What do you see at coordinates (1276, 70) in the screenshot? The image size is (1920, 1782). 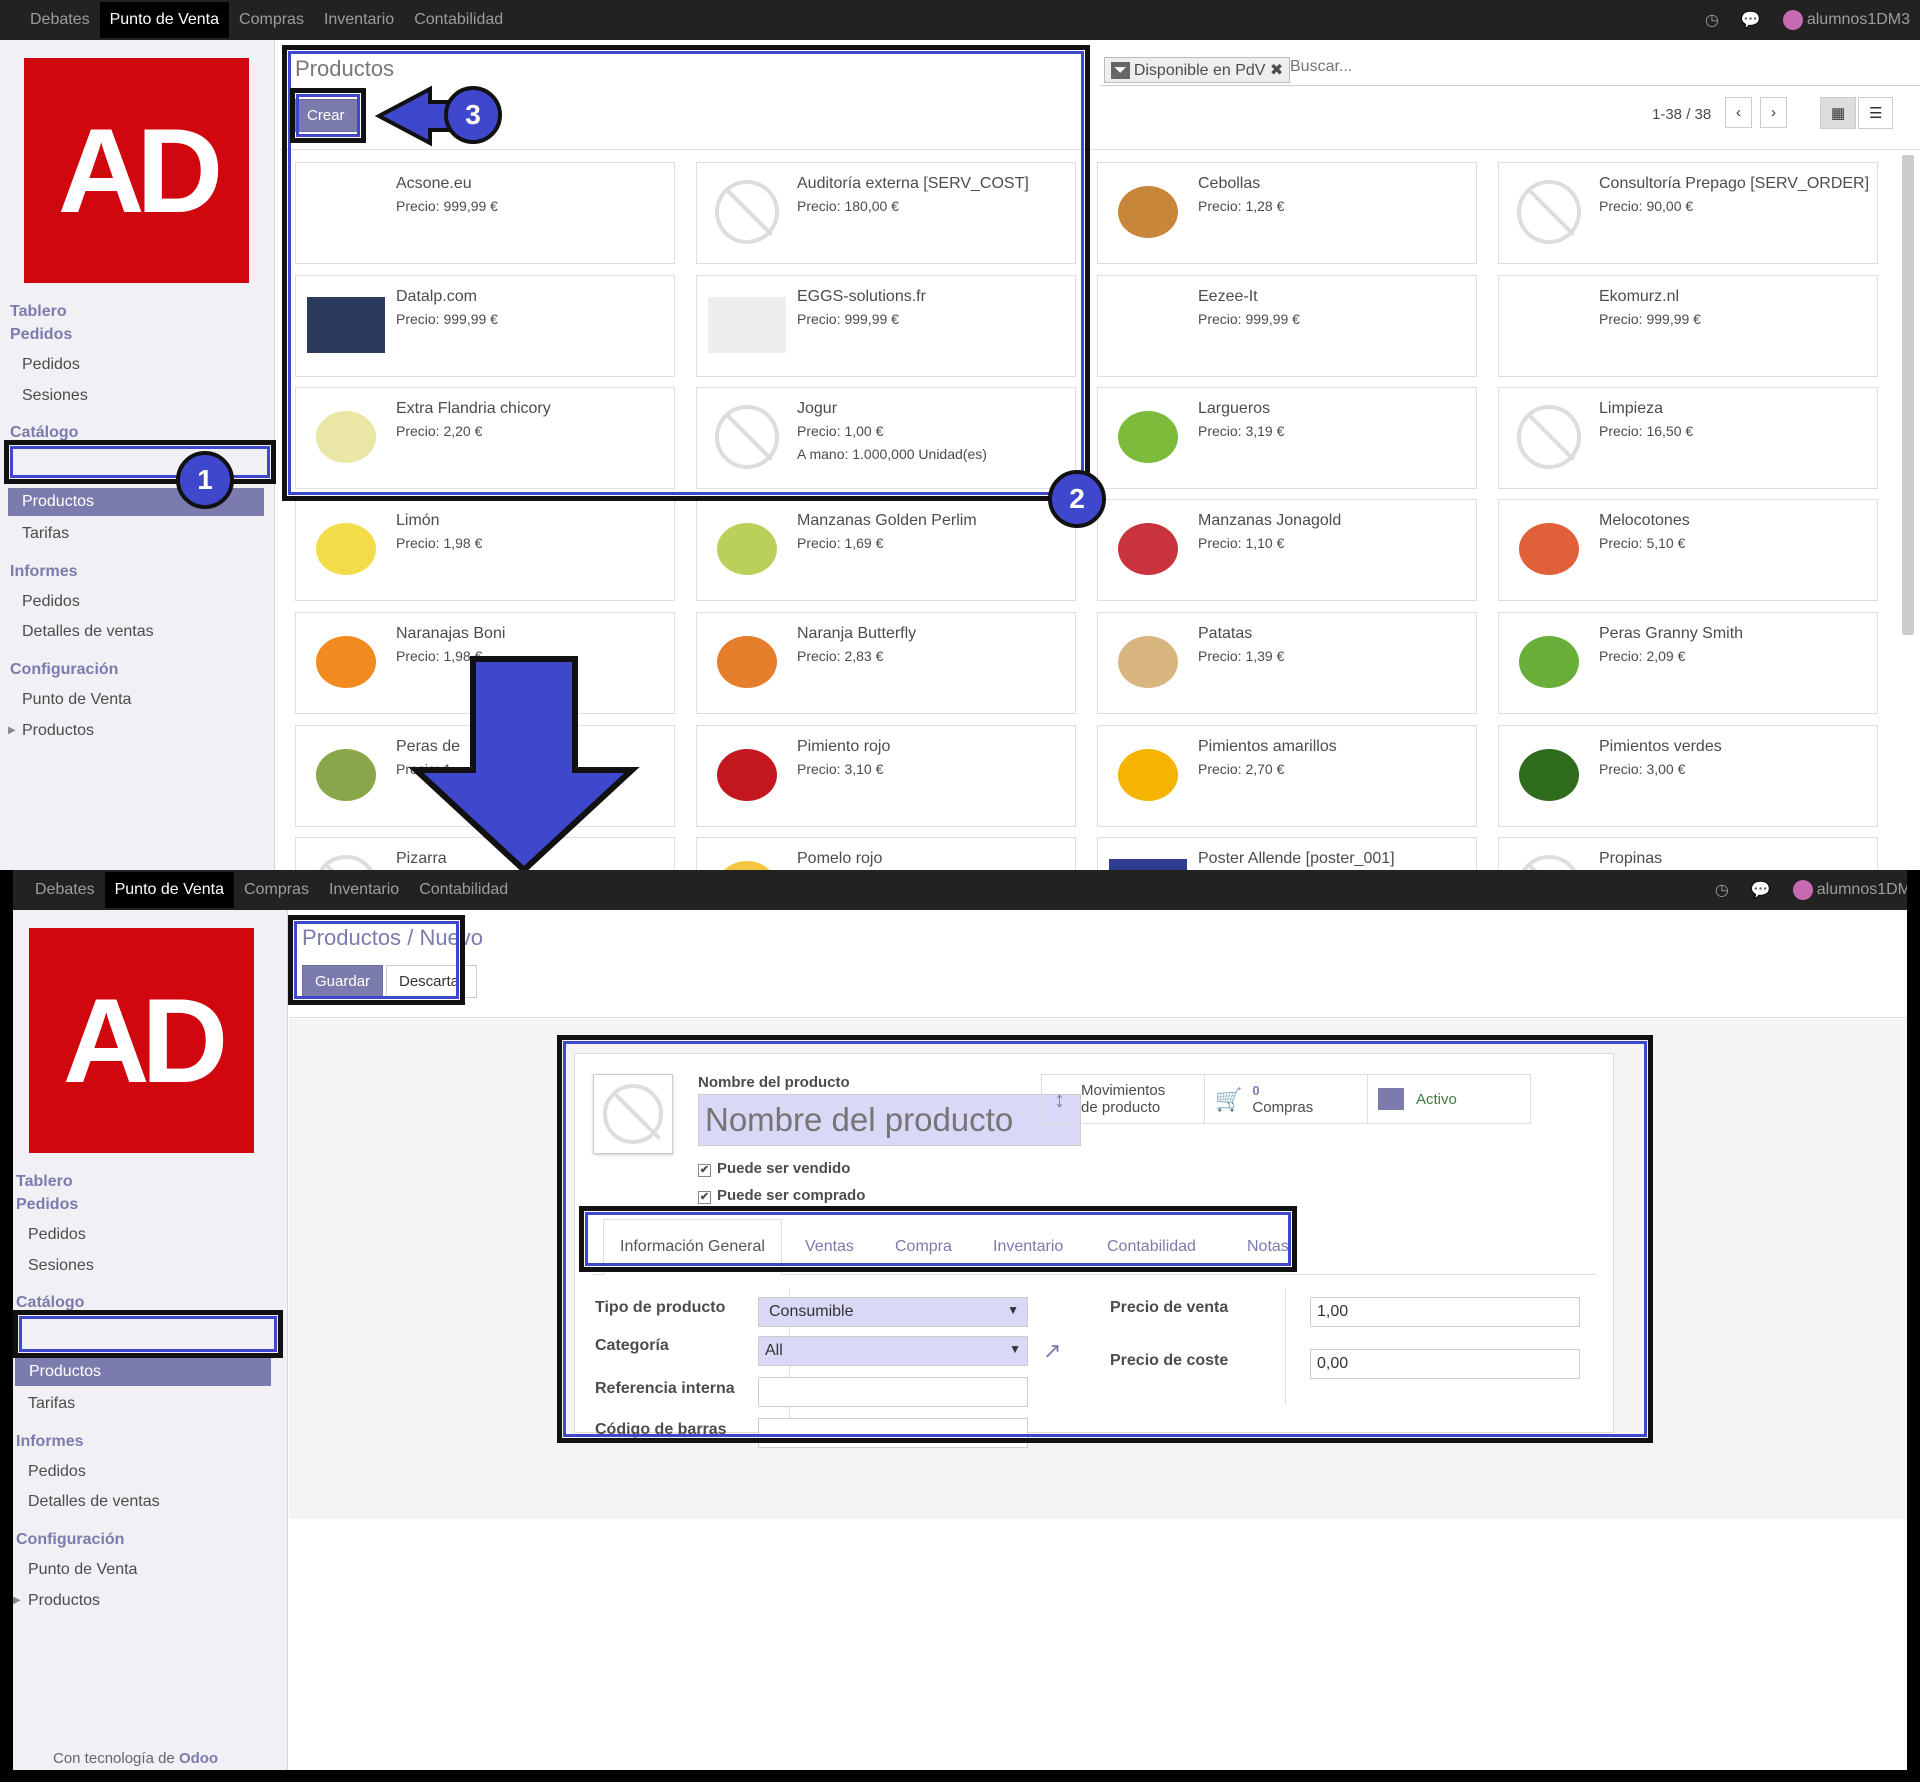 I see `remove-filter-icon: ✖` at bounding box center [1276, 70].